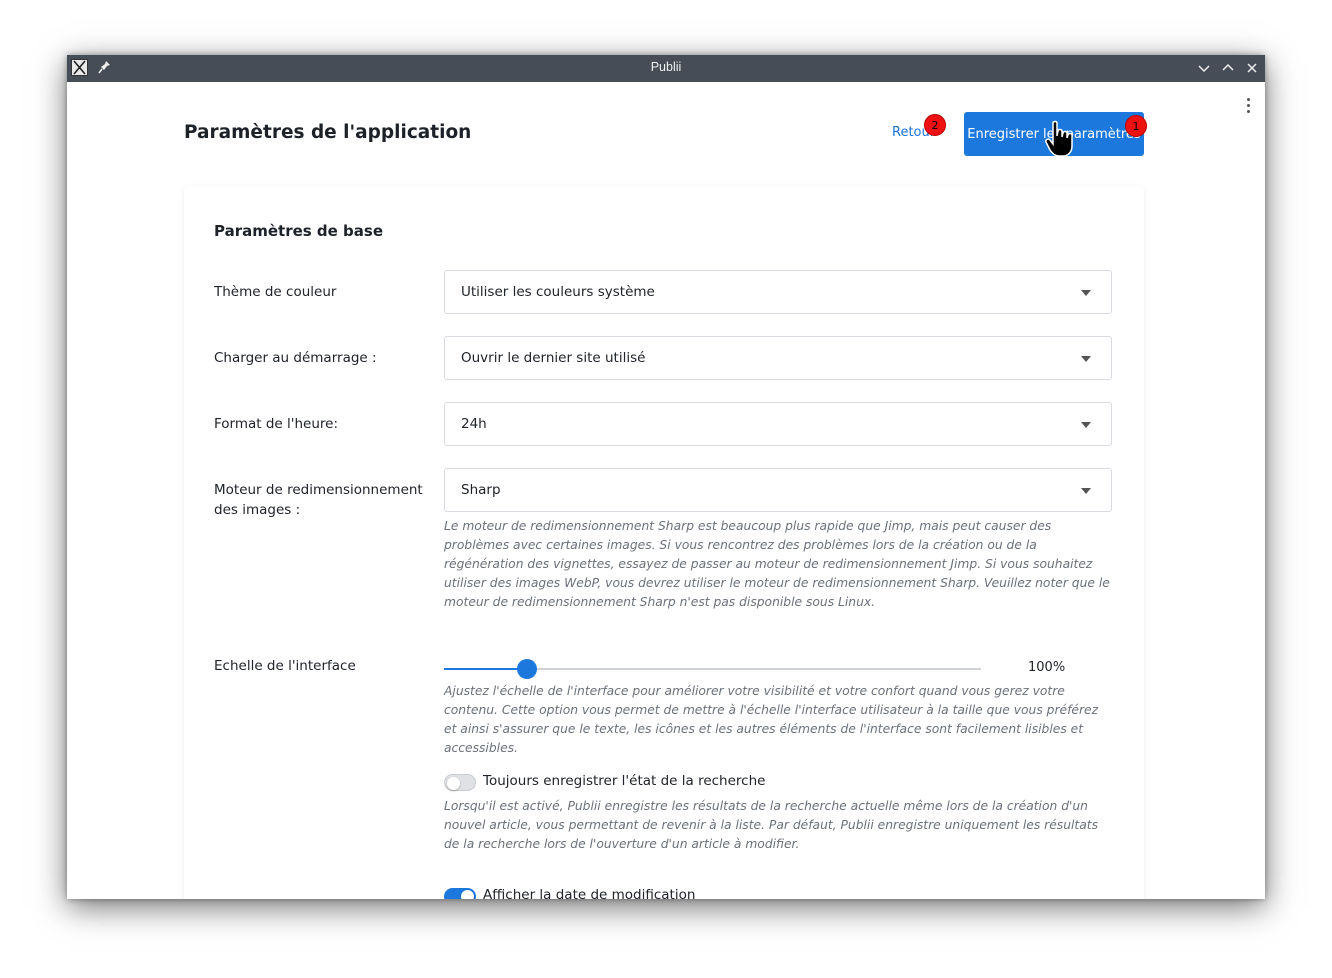 This screenshot has height=978, width=1332. What do you see at coordinates (460, 893) in the screenshot?
I see `show-modified-date-toggle` at bounding box center [460, 893].